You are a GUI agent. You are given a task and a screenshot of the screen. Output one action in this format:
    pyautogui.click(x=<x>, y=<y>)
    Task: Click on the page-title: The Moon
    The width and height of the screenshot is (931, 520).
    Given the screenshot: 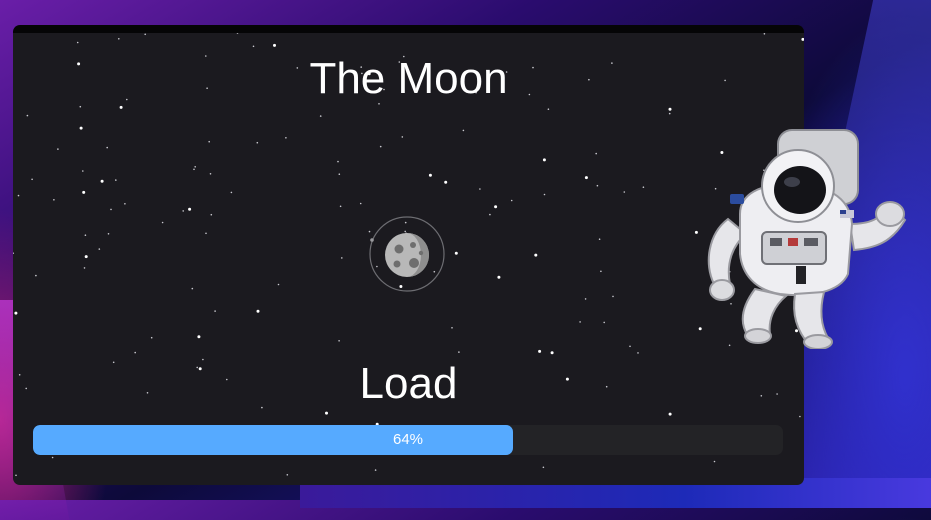 What is the action you would take?
    pyautogui.click(x=408, y=78)
    